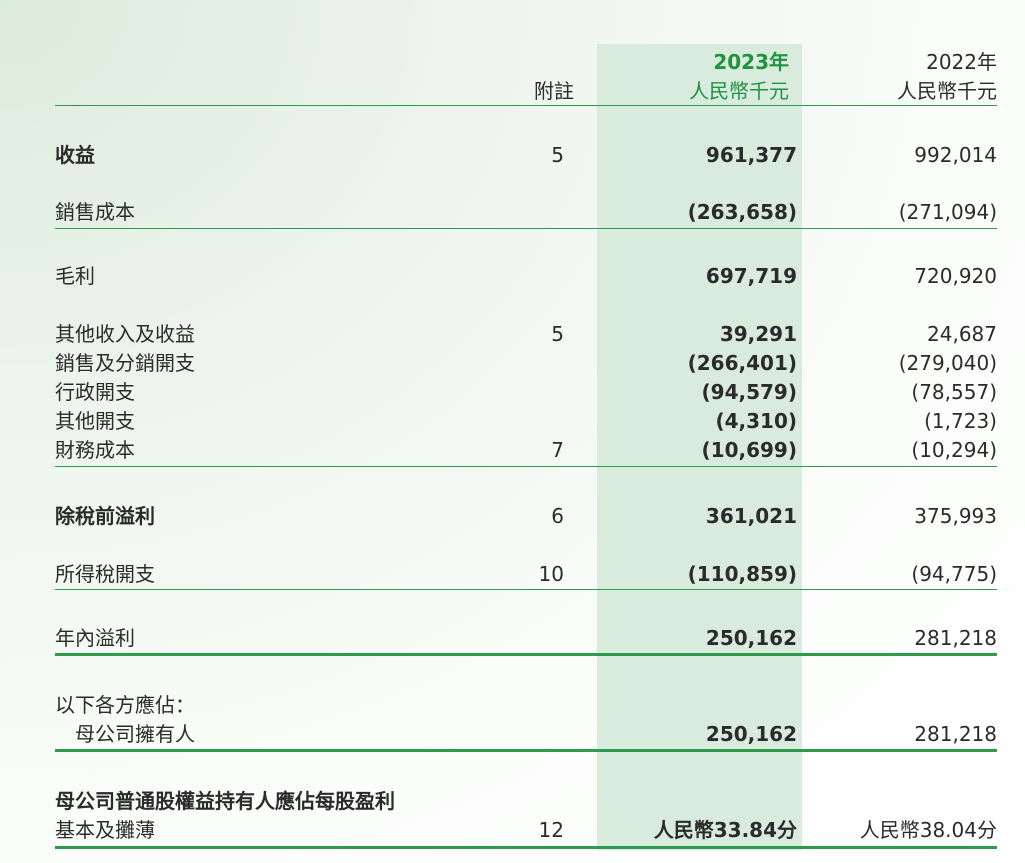 This screenshot has width=1025, height=863. What do you see at coordinates (105, 830) in the screenshot?
I see `row-label: 基本及攤薄` at bounding box center [105, 830].